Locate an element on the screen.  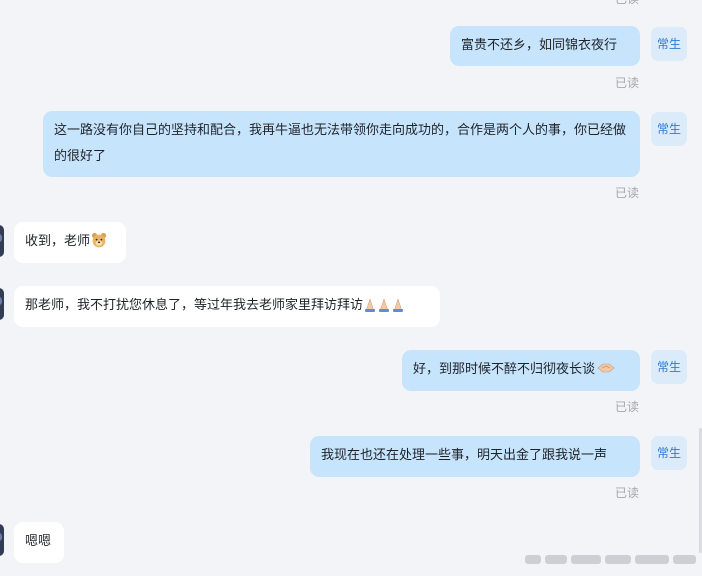
folded-hands-icon is located at coordinates (384, 305).